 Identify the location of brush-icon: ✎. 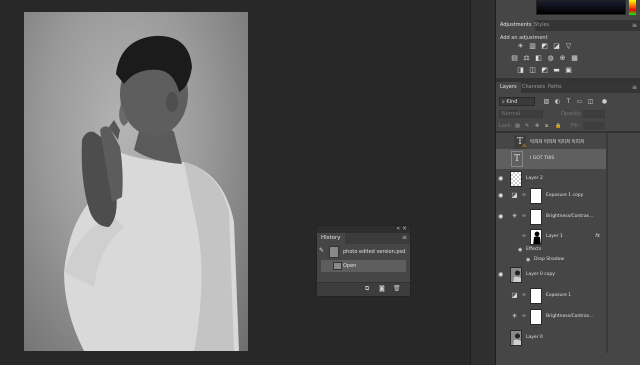
(321, 251).